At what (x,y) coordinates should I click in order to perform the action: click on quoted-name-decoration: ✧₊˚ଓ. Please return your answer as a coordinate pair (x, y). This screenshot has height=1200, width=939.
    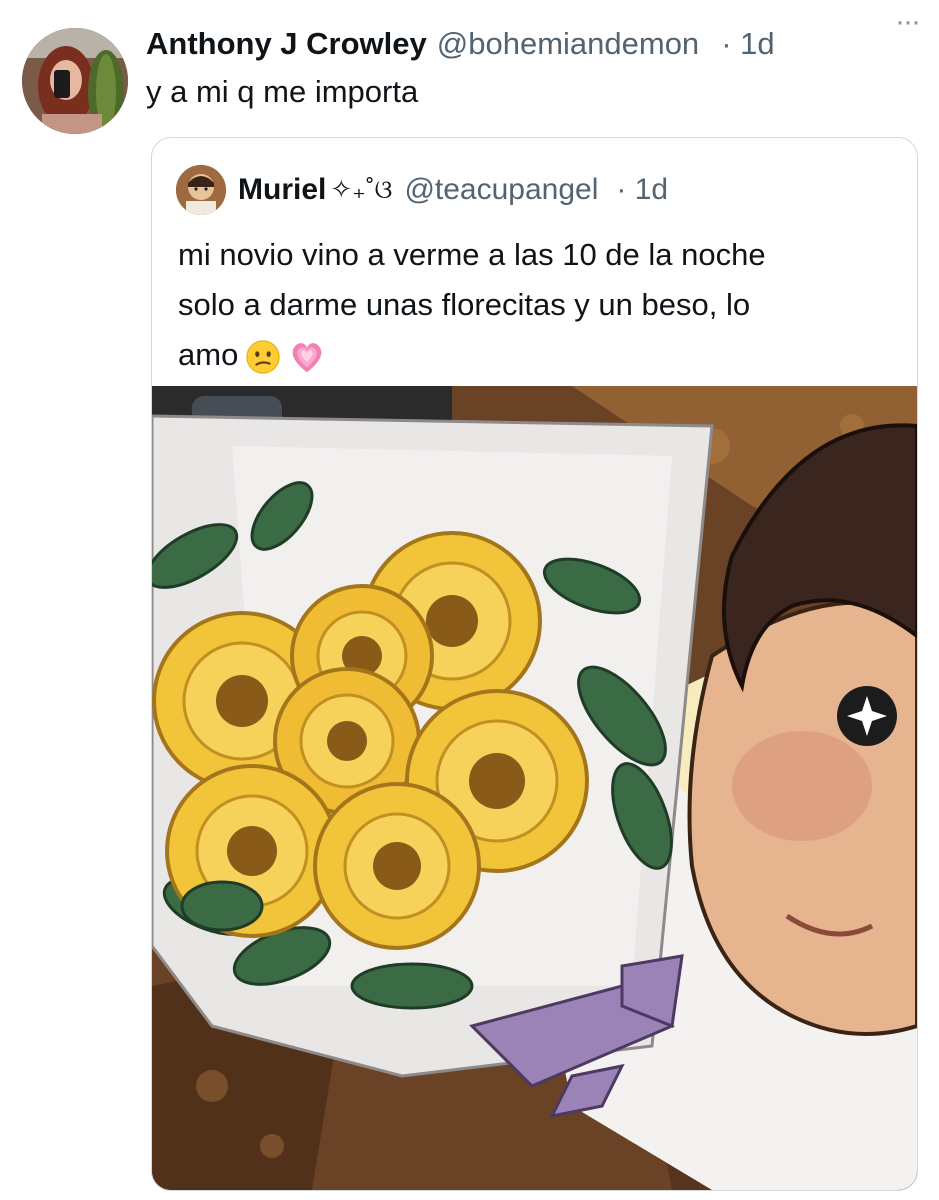
    Looking at the image, I should click on (361, 189).